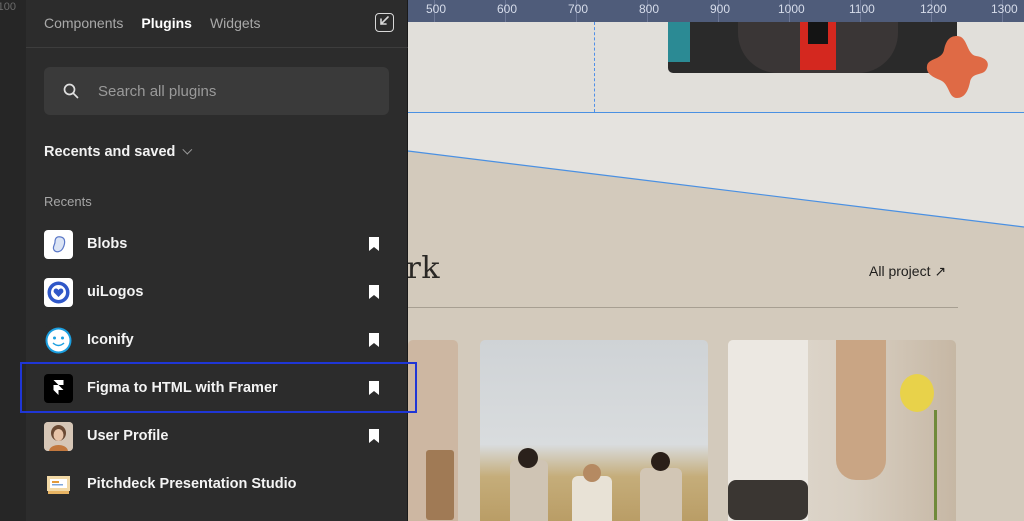  What do you see at coordinates (58, 484) in the screenshot?
I see `pitchdeck-plugin-icon` at bounding box center [58, 484].